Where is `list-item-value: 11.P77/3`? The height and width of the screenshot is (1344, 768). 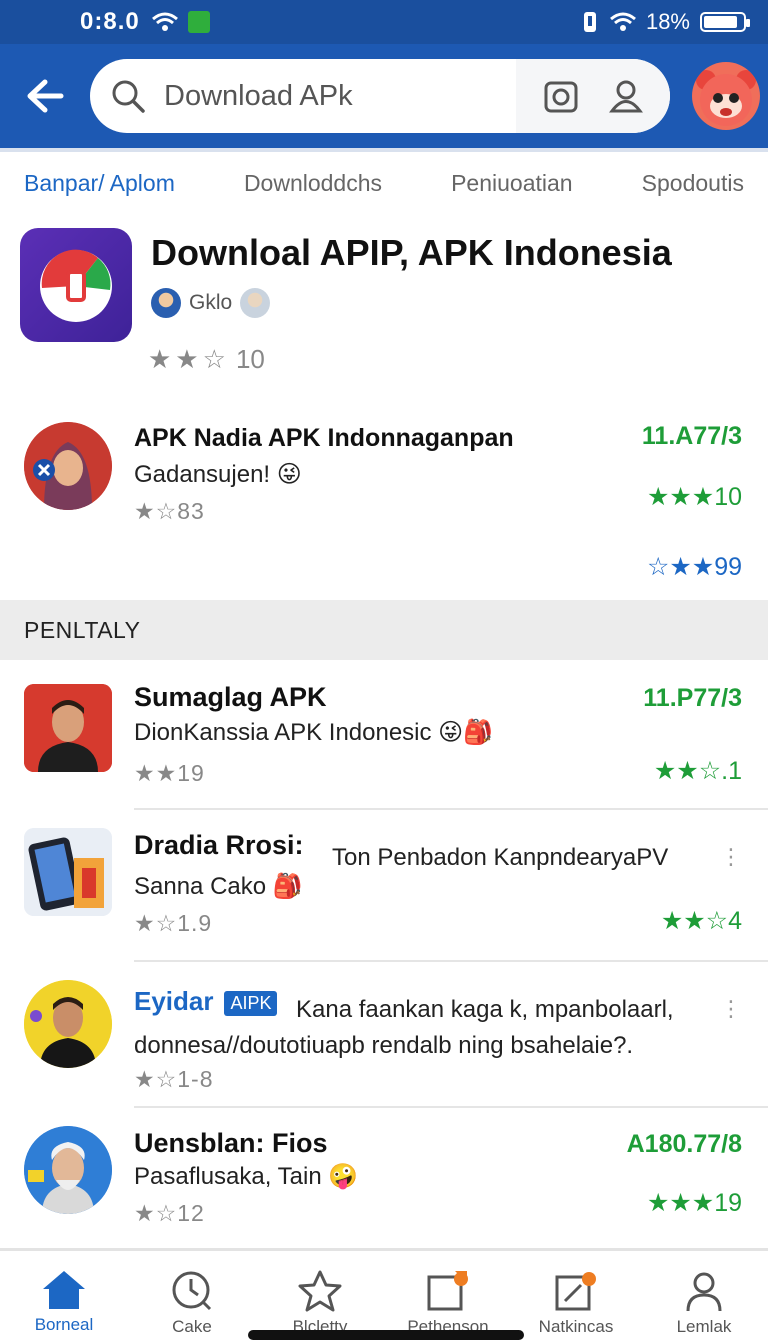
list-item-value: 11.P77/3 is located at coordinates (692, 698).